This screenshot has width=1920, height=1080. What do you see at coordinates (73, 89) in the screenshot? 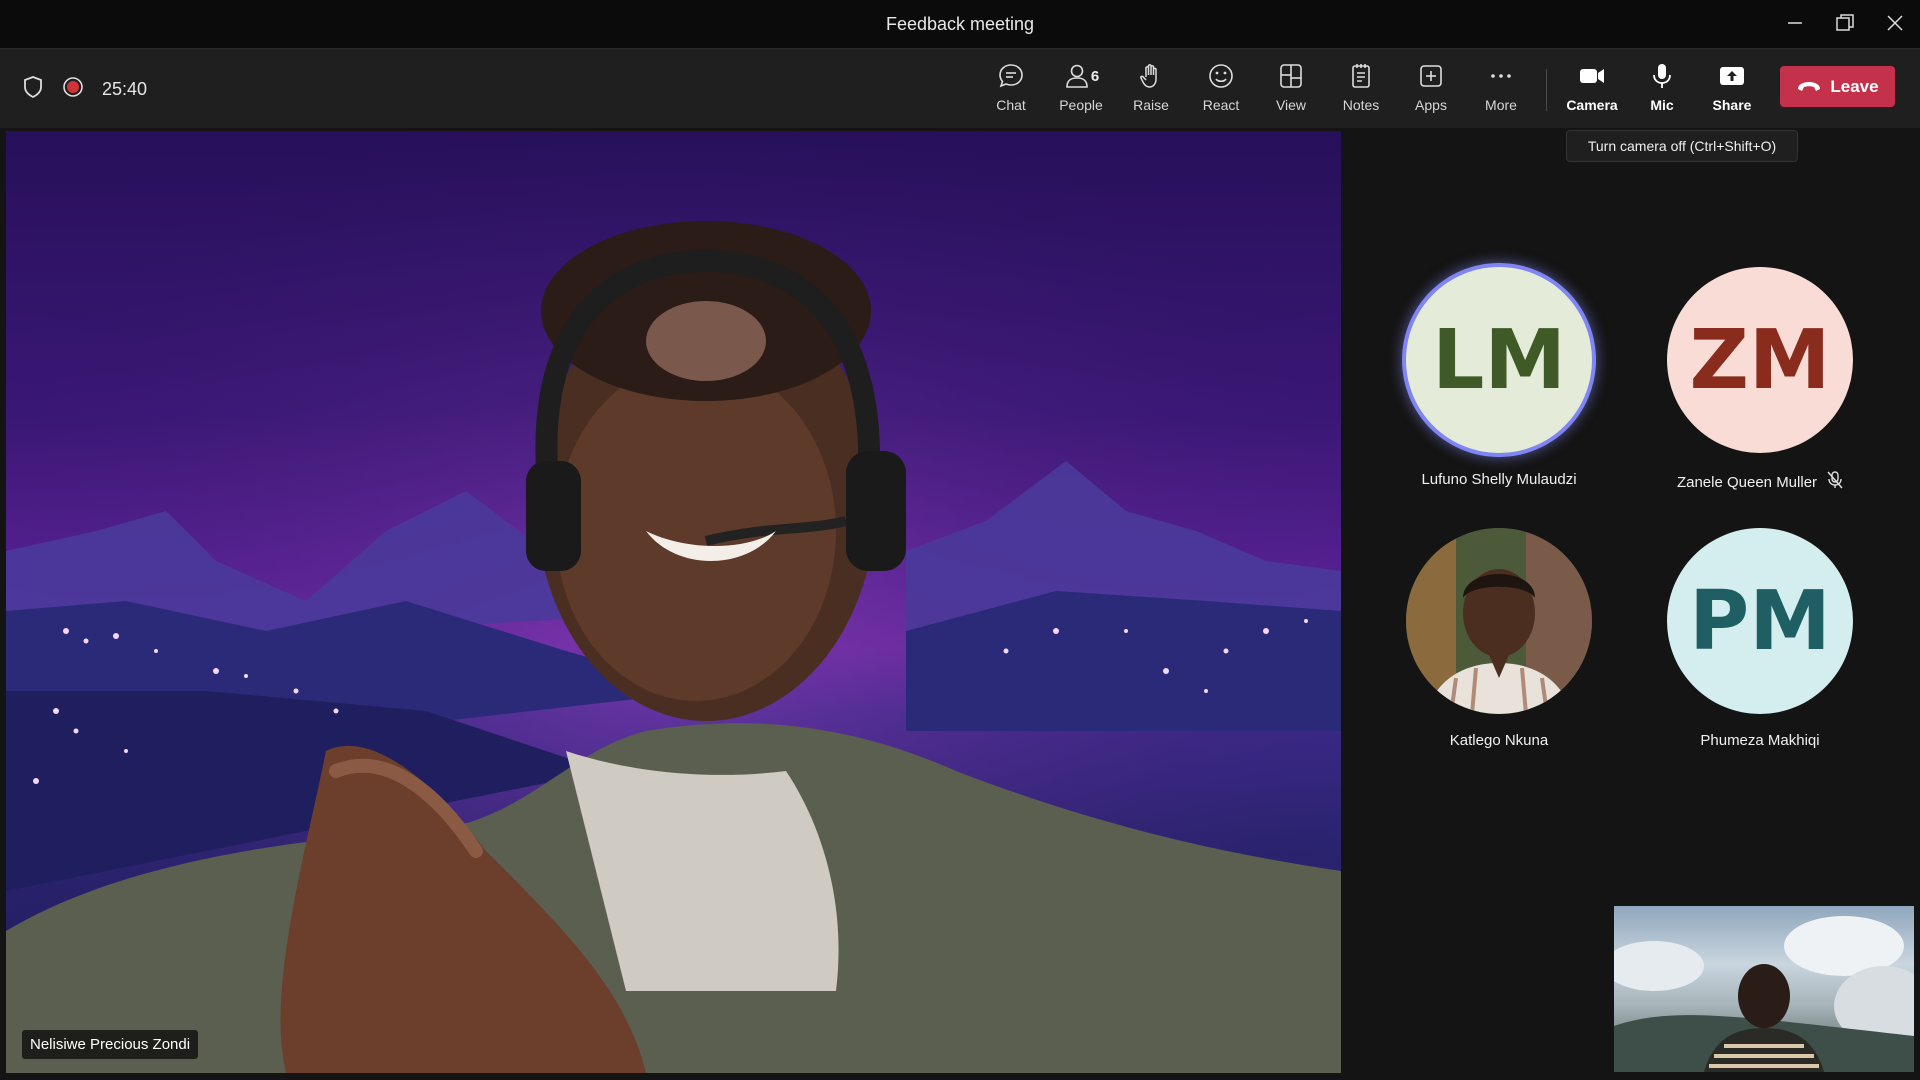
I see `recording-icon` at bounding box center [73, 89].